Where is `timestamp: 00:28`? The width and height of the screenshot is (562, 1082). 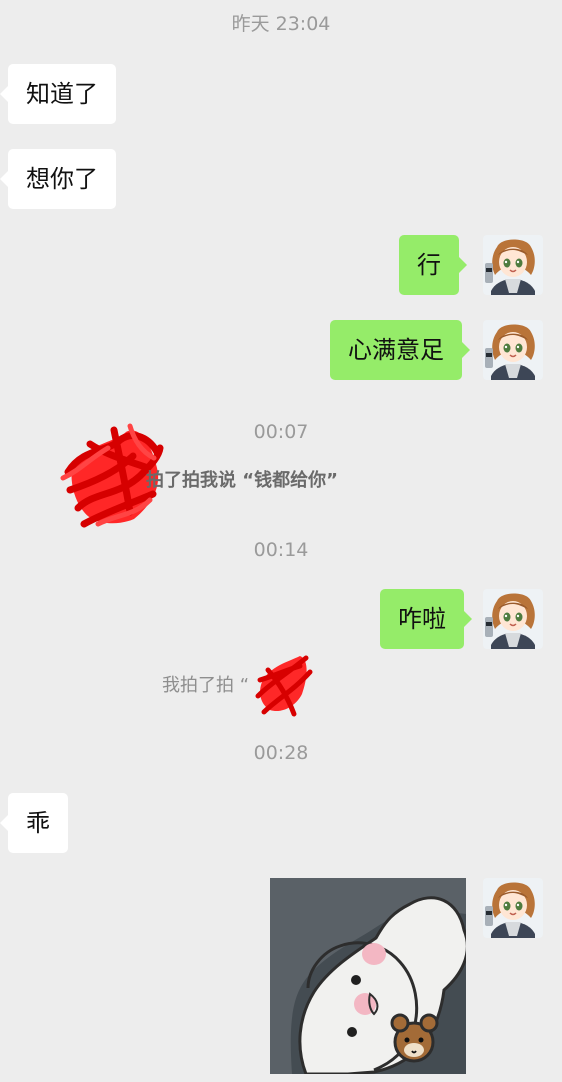
timestamp: 00:28 is located at coordinates (281, 753).